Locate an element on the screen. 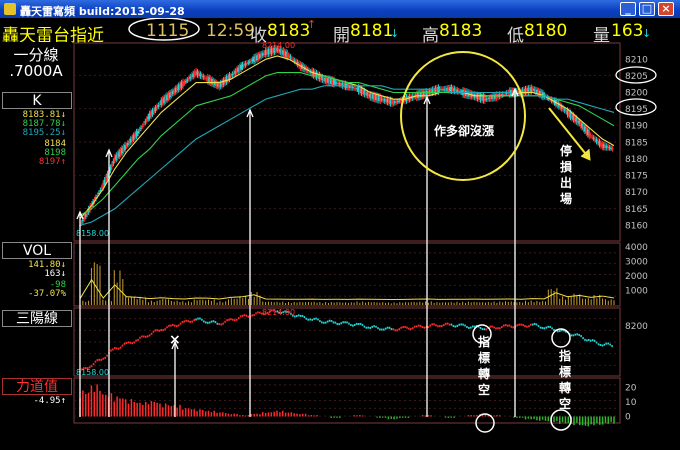  title-bar: 轟天雷寫頻 build:2013-09-28 _ □ × is located at coordinates (340, 9).